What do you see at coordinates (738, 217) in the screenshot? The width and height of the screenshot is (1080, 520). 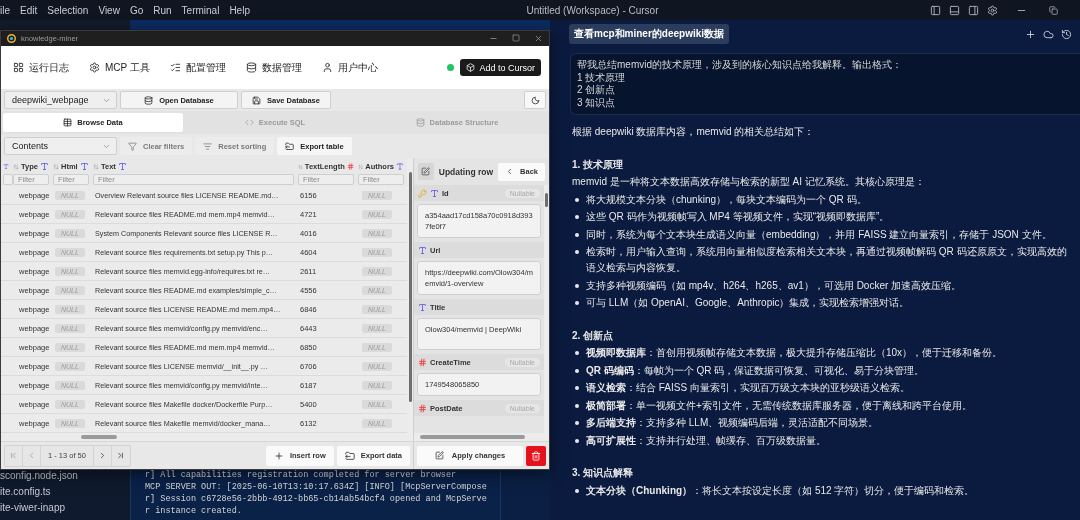 I see `bullet-text: 这些 QR 码作为视频帧写入 MP4 等视频文件，实现“视频即数据库”。` at bounding box center [738, 217].